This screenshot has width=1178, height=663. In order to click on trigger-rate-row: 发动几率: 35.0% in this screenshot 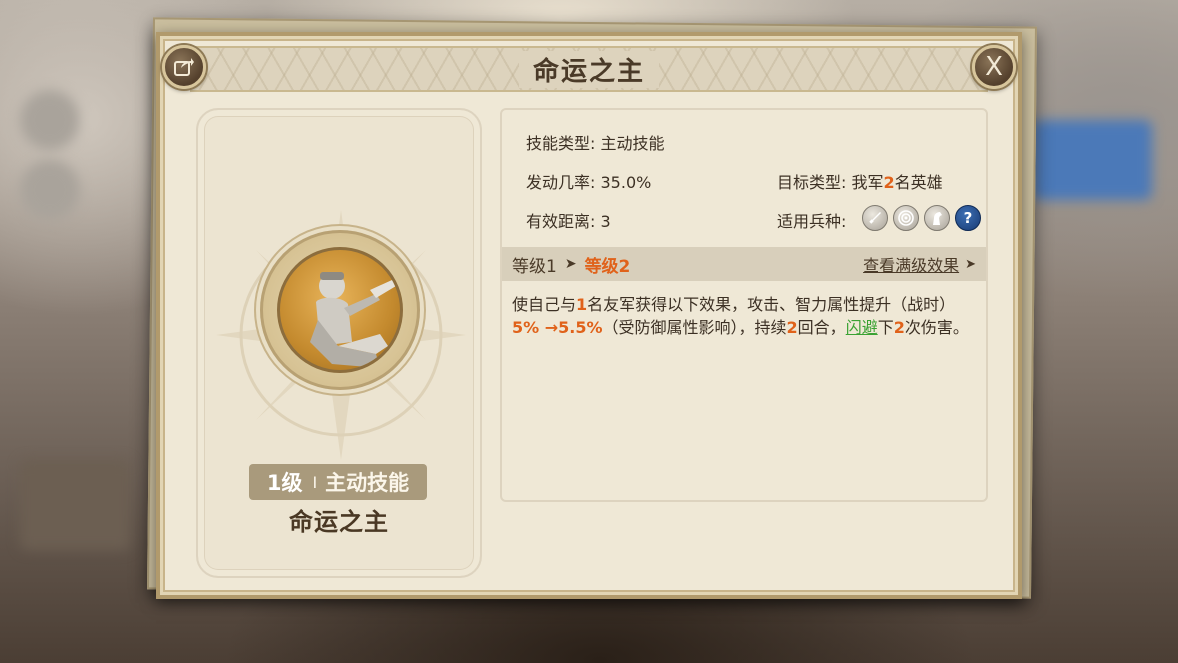, I will do `click(588, 181)`.